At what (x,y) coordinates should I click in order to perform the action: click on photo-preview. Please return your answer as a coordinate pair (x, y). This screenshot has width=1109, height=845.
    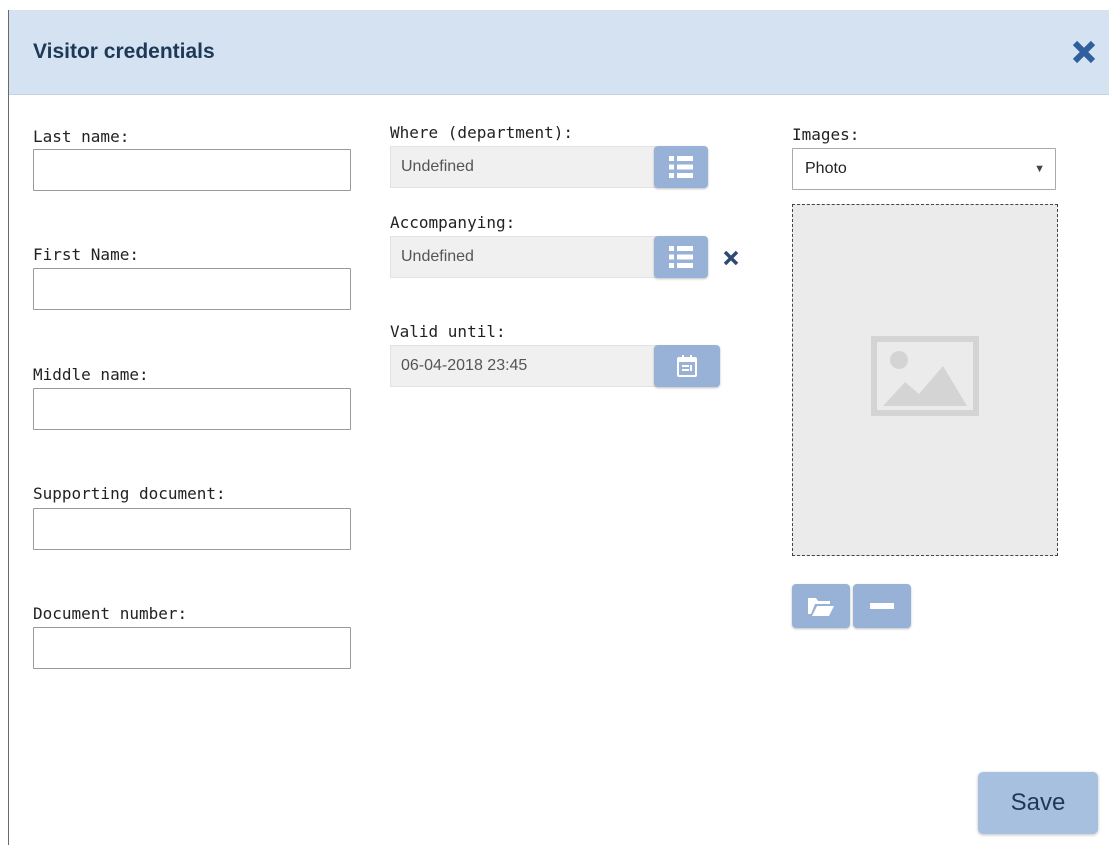
    Looking at the image, I should click on (925, 380).